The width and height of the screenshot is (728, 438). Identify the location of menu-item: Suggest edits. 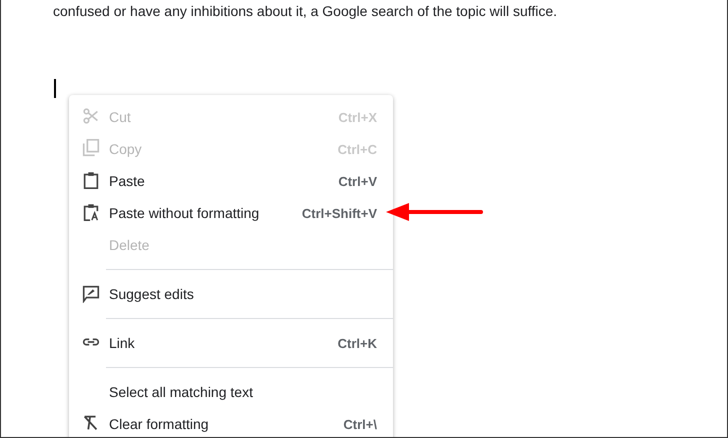
(231, 294).